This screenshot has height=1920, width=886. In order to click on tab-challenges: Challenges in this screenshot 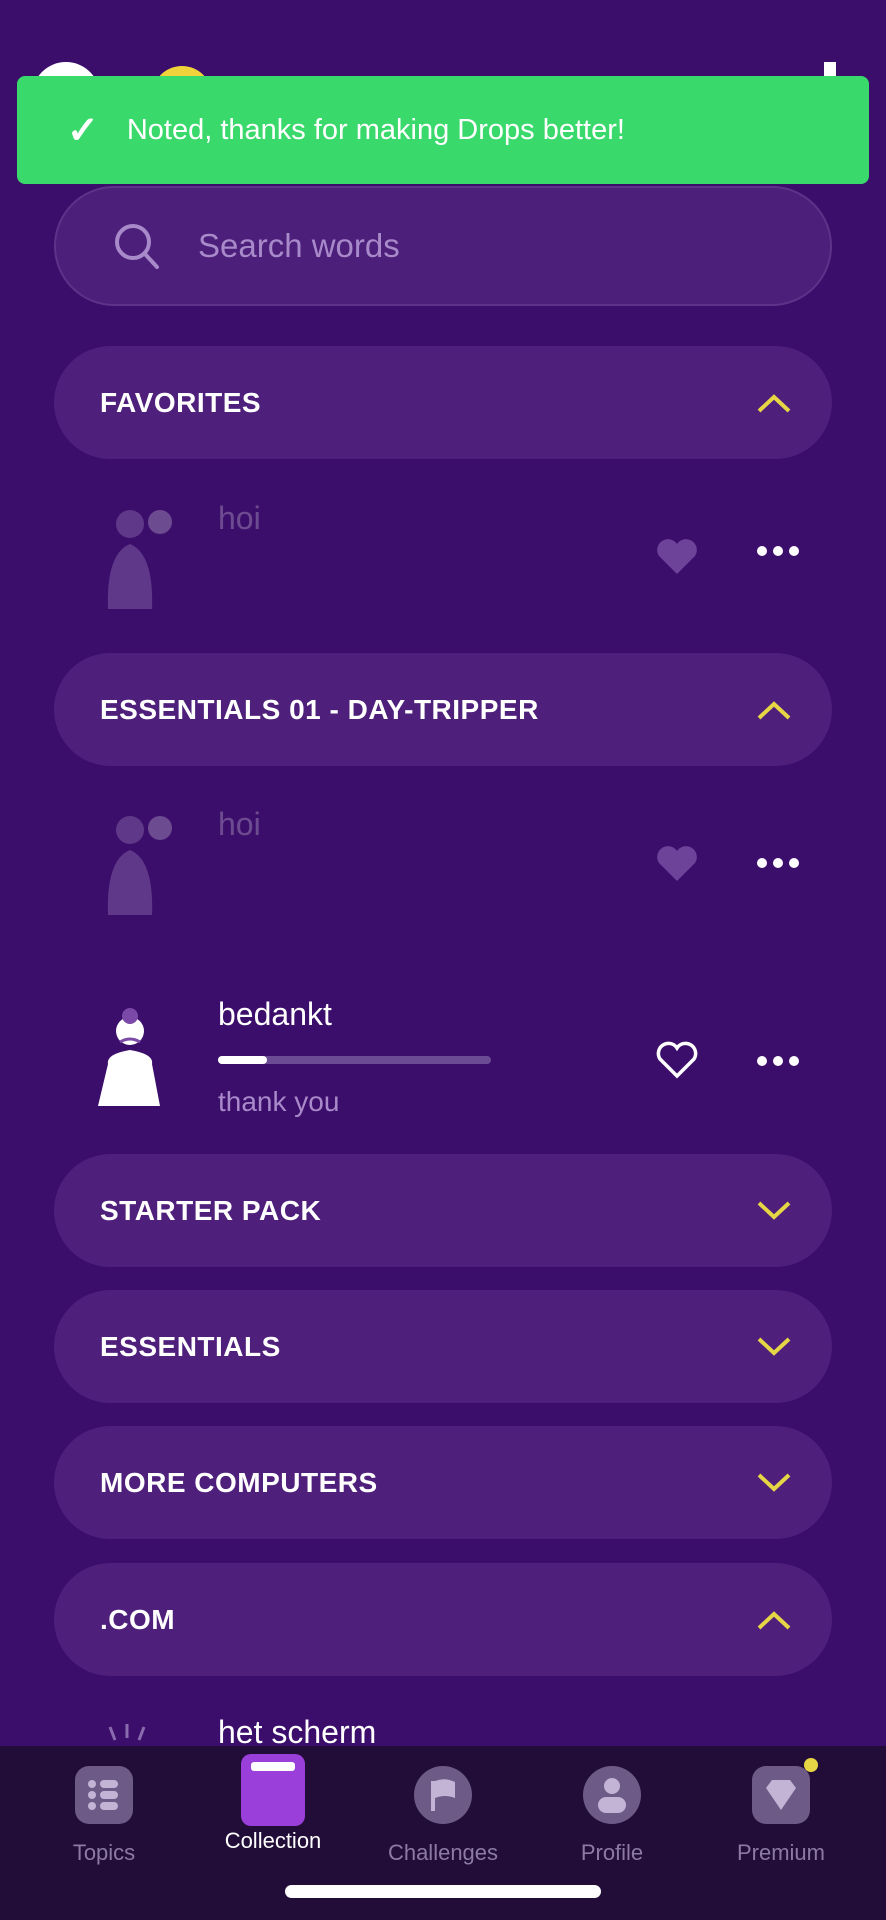, I will do `click(443, 1816)`.